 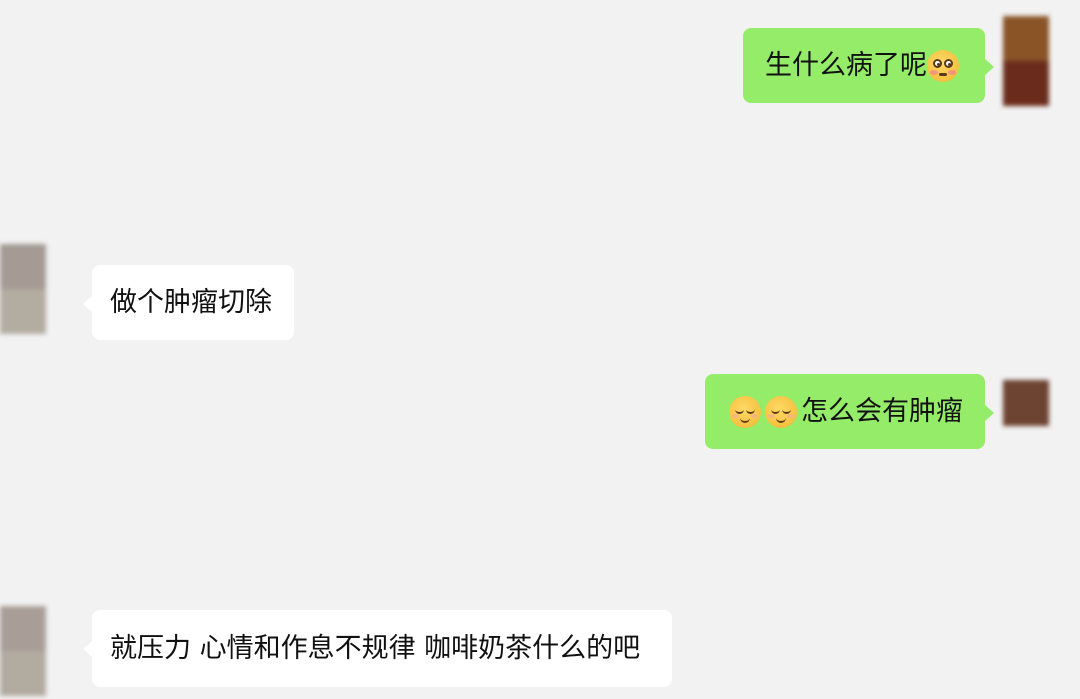 I want to click on message-text: 就压力 心情和作息不规律 咖啡奶茶什么的吧, so click(x=375, y=648).